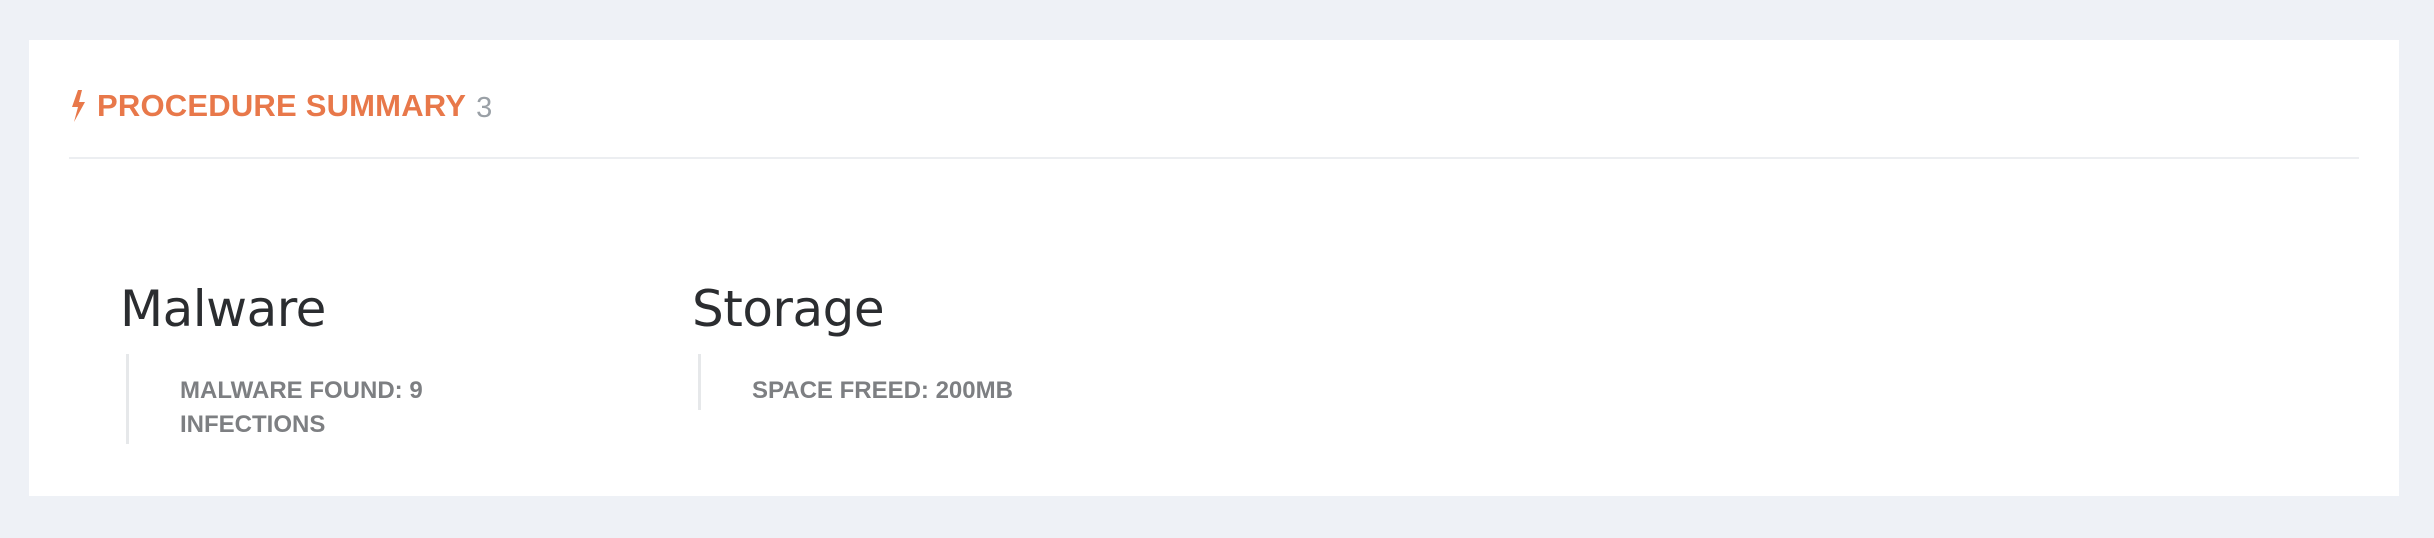  I want to click on storage-section: Storage SPACE FREED: 200MB, so click(852, 345).